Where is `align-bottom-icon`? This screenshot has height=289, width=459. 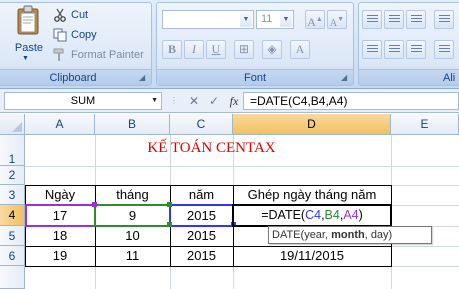
align-bottom-icon is located at coordinates (416, 19).